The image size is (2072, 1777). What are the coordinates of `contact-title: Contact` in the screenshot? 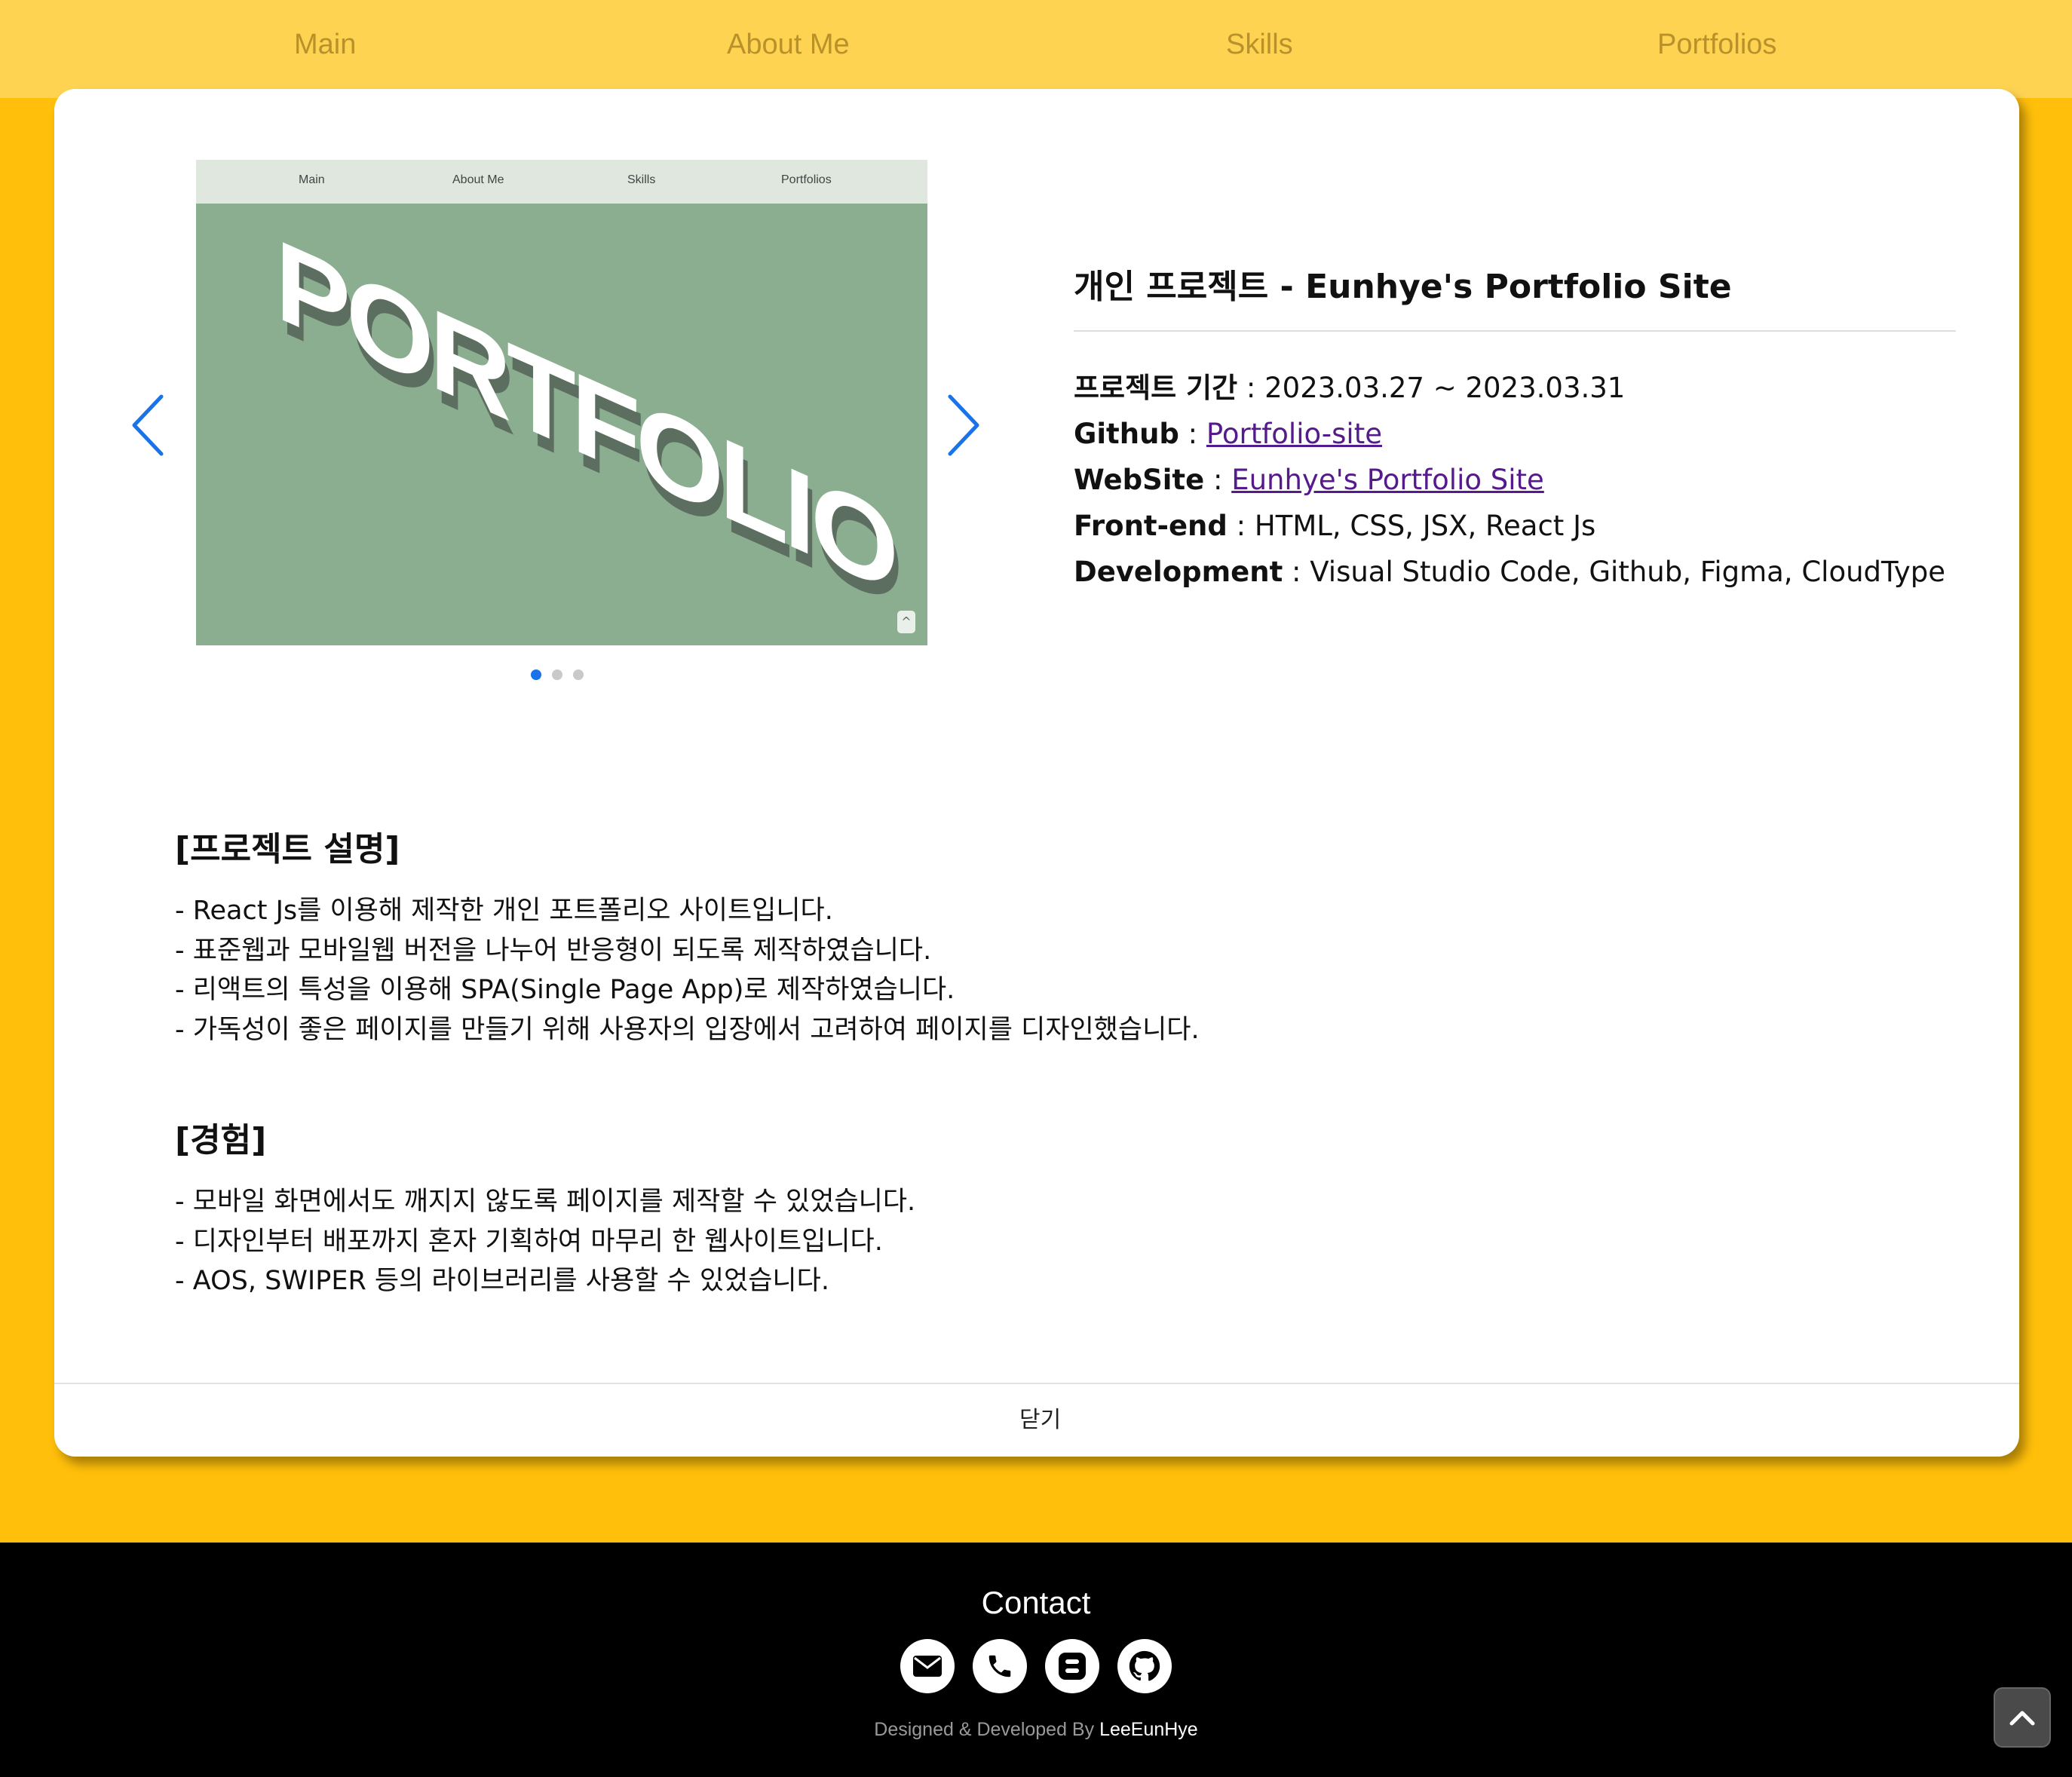 It's located at (1036, 1602).